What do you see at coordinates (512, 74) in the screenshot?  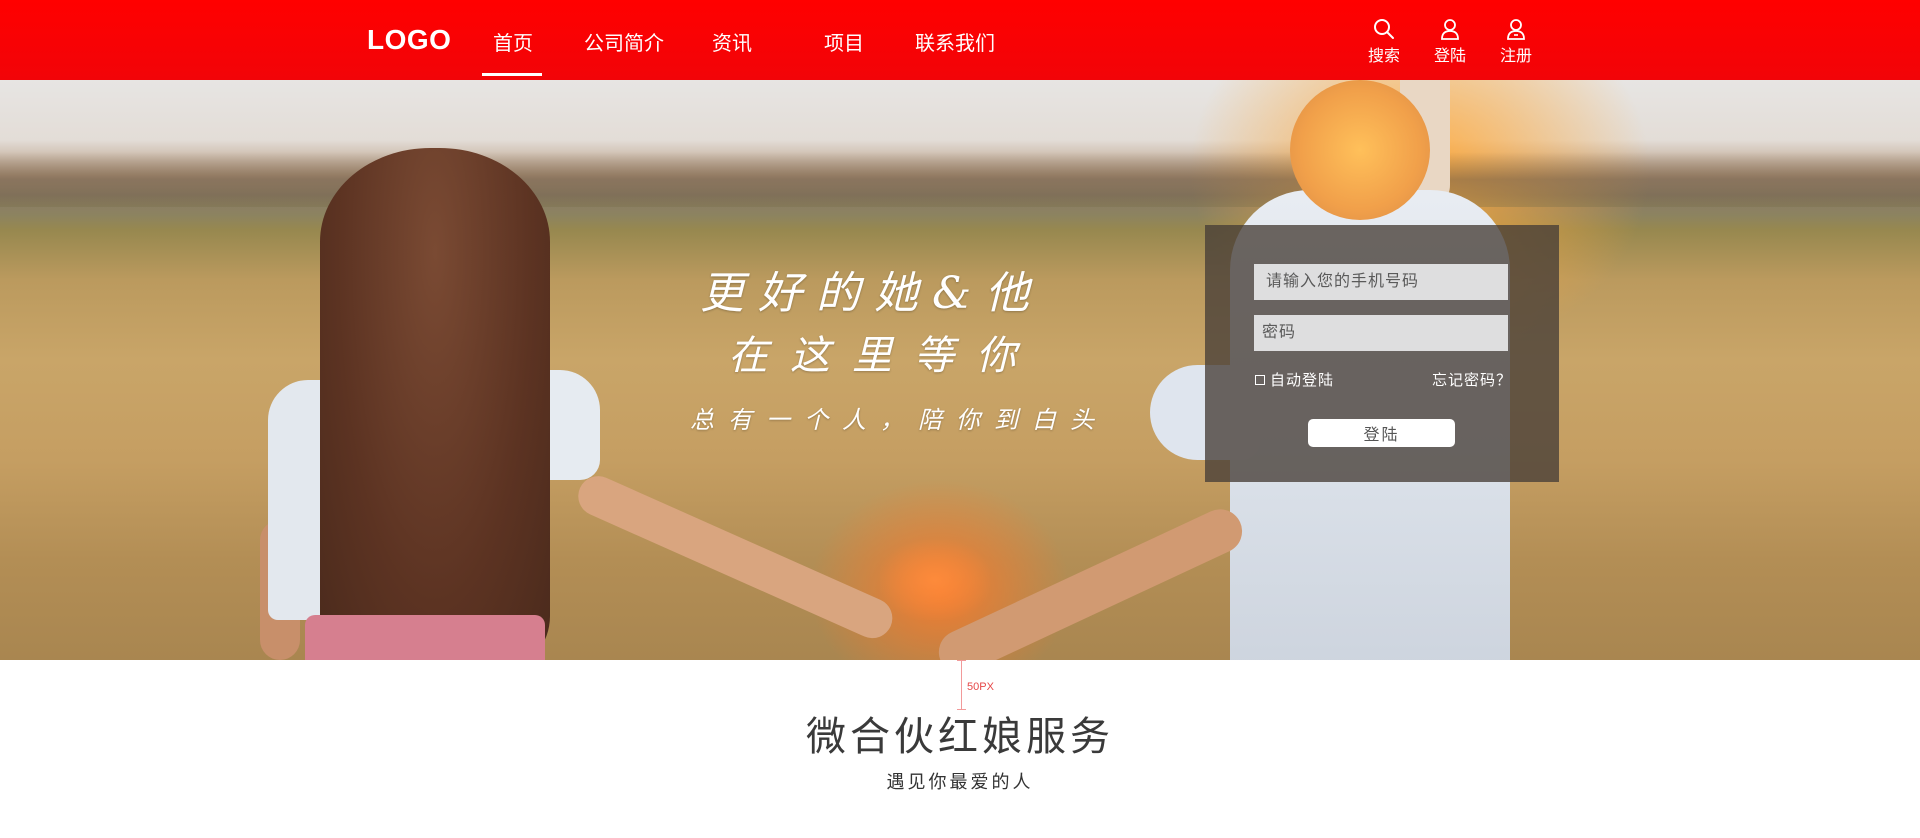 I see `nav-active-indicator` at bounding box center [512, 74].